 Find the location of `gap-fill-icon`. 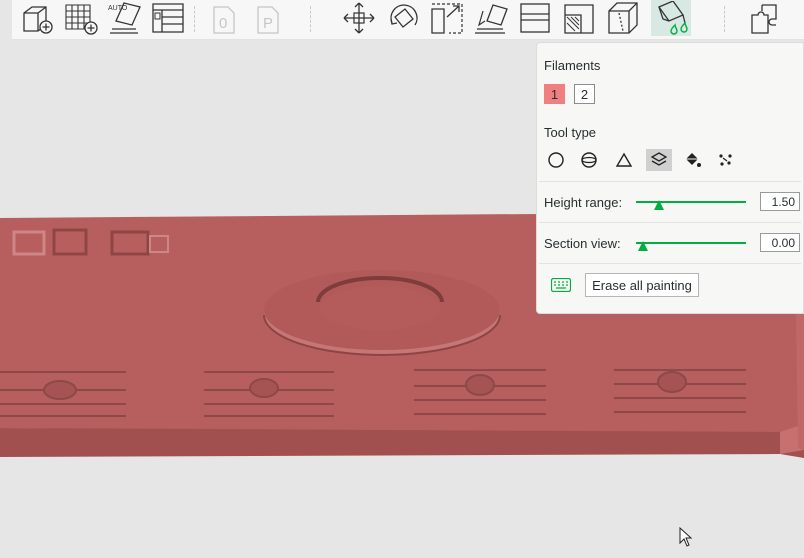

gap-fill-icon is located at coordinates (725, 160).